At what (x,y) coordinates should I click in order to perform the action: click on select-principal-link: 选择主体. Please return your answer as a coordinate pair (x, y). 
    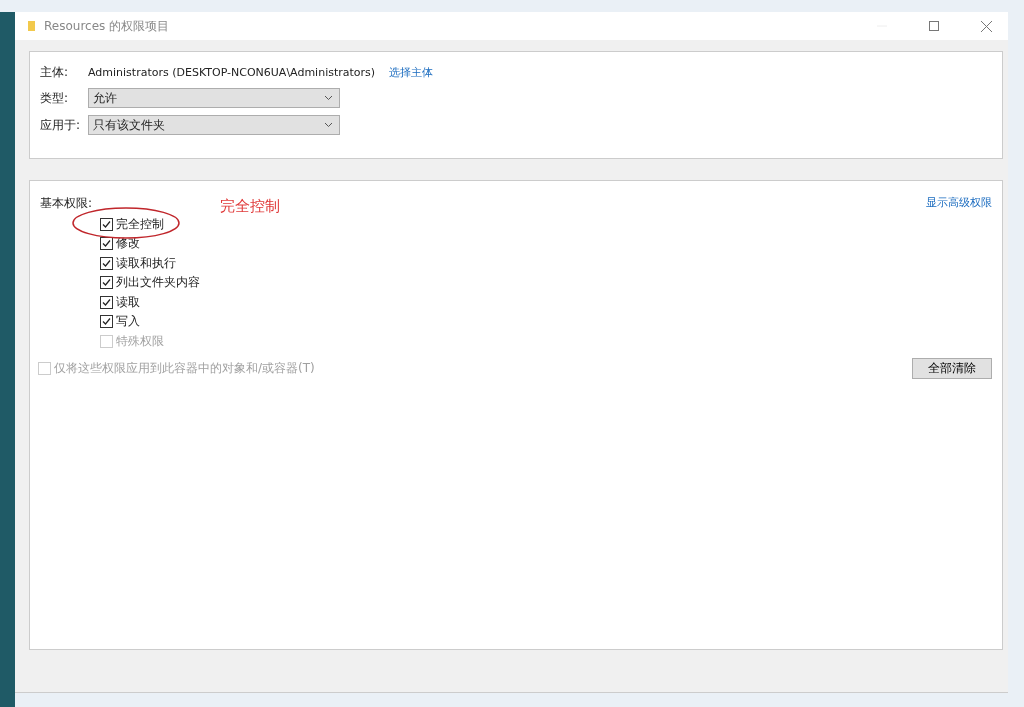
    Looking at the image, I should click on (411, 72).